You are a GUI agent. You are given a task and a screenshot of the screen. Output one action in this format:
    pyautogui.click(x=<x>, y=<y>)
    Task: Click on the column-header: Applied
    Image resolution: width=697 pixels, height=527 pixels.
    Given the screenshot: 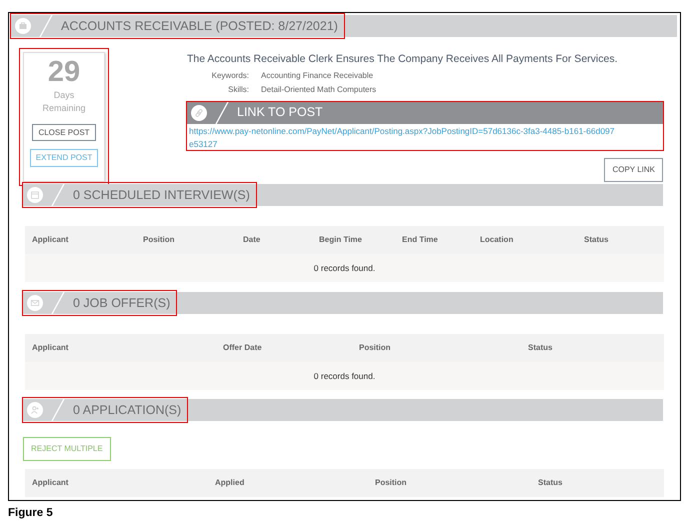 What is the action you would take?
    pyautogui.click(x=288, y=483)
    